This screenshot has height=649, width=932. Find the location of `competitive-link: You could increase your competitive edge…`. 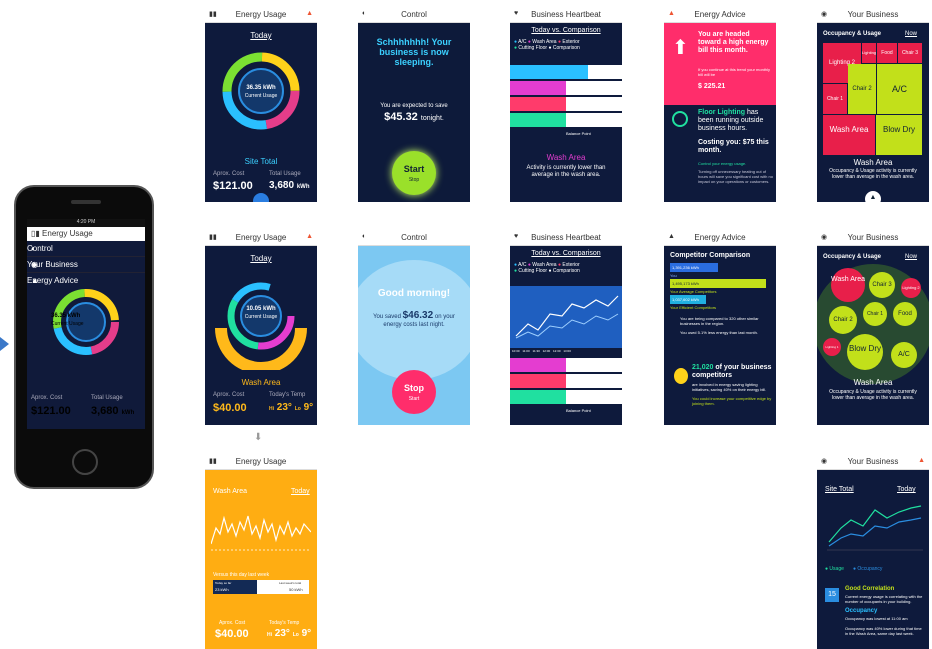

competitive-link: You could increase your competitive edge… is located at coordinates (733, 401).